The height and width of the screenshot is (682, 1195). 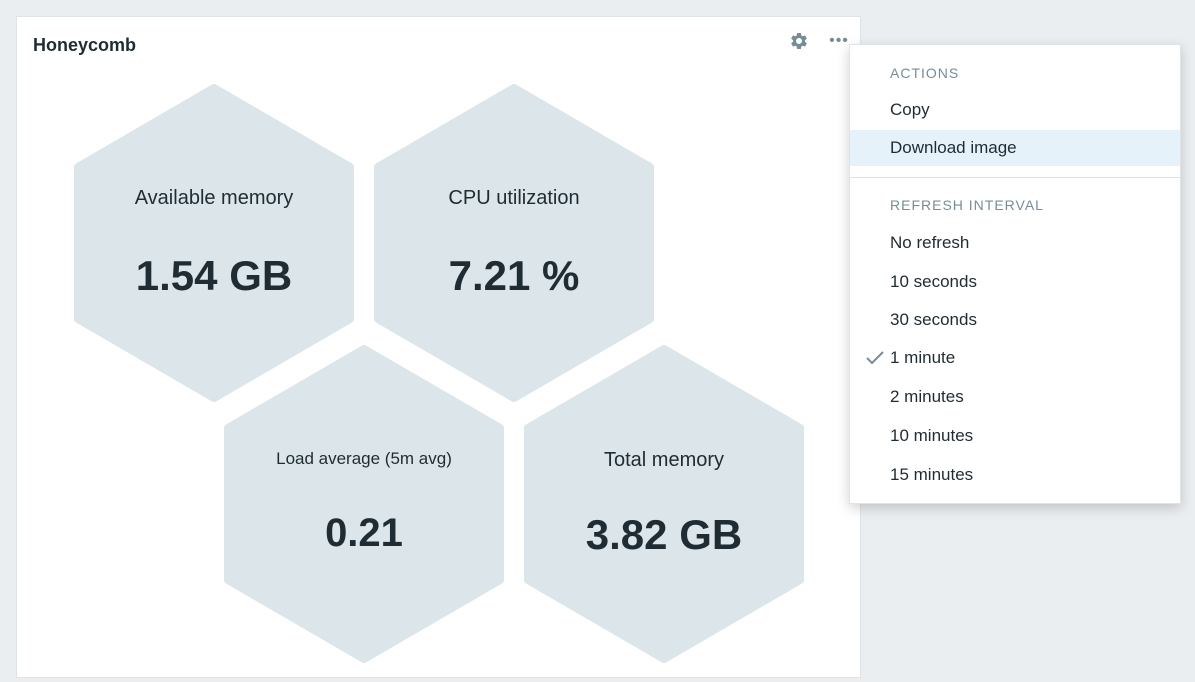 I want to click on cell-value: 7.21 %, so click(x=514, y=275).